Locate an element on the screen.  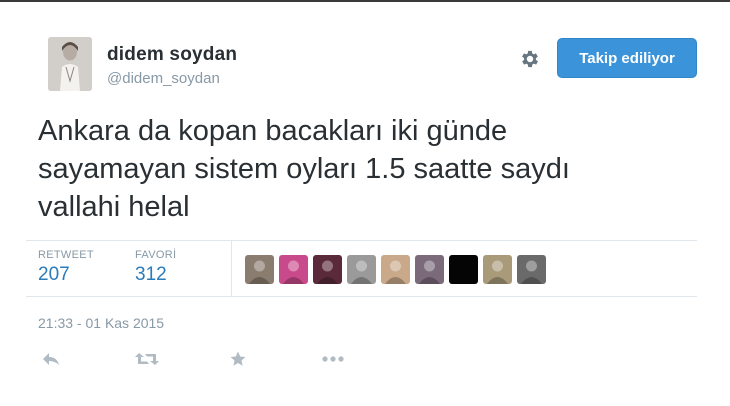
tweet-text-line: vallahi helal is located at coordinates (114, 207).